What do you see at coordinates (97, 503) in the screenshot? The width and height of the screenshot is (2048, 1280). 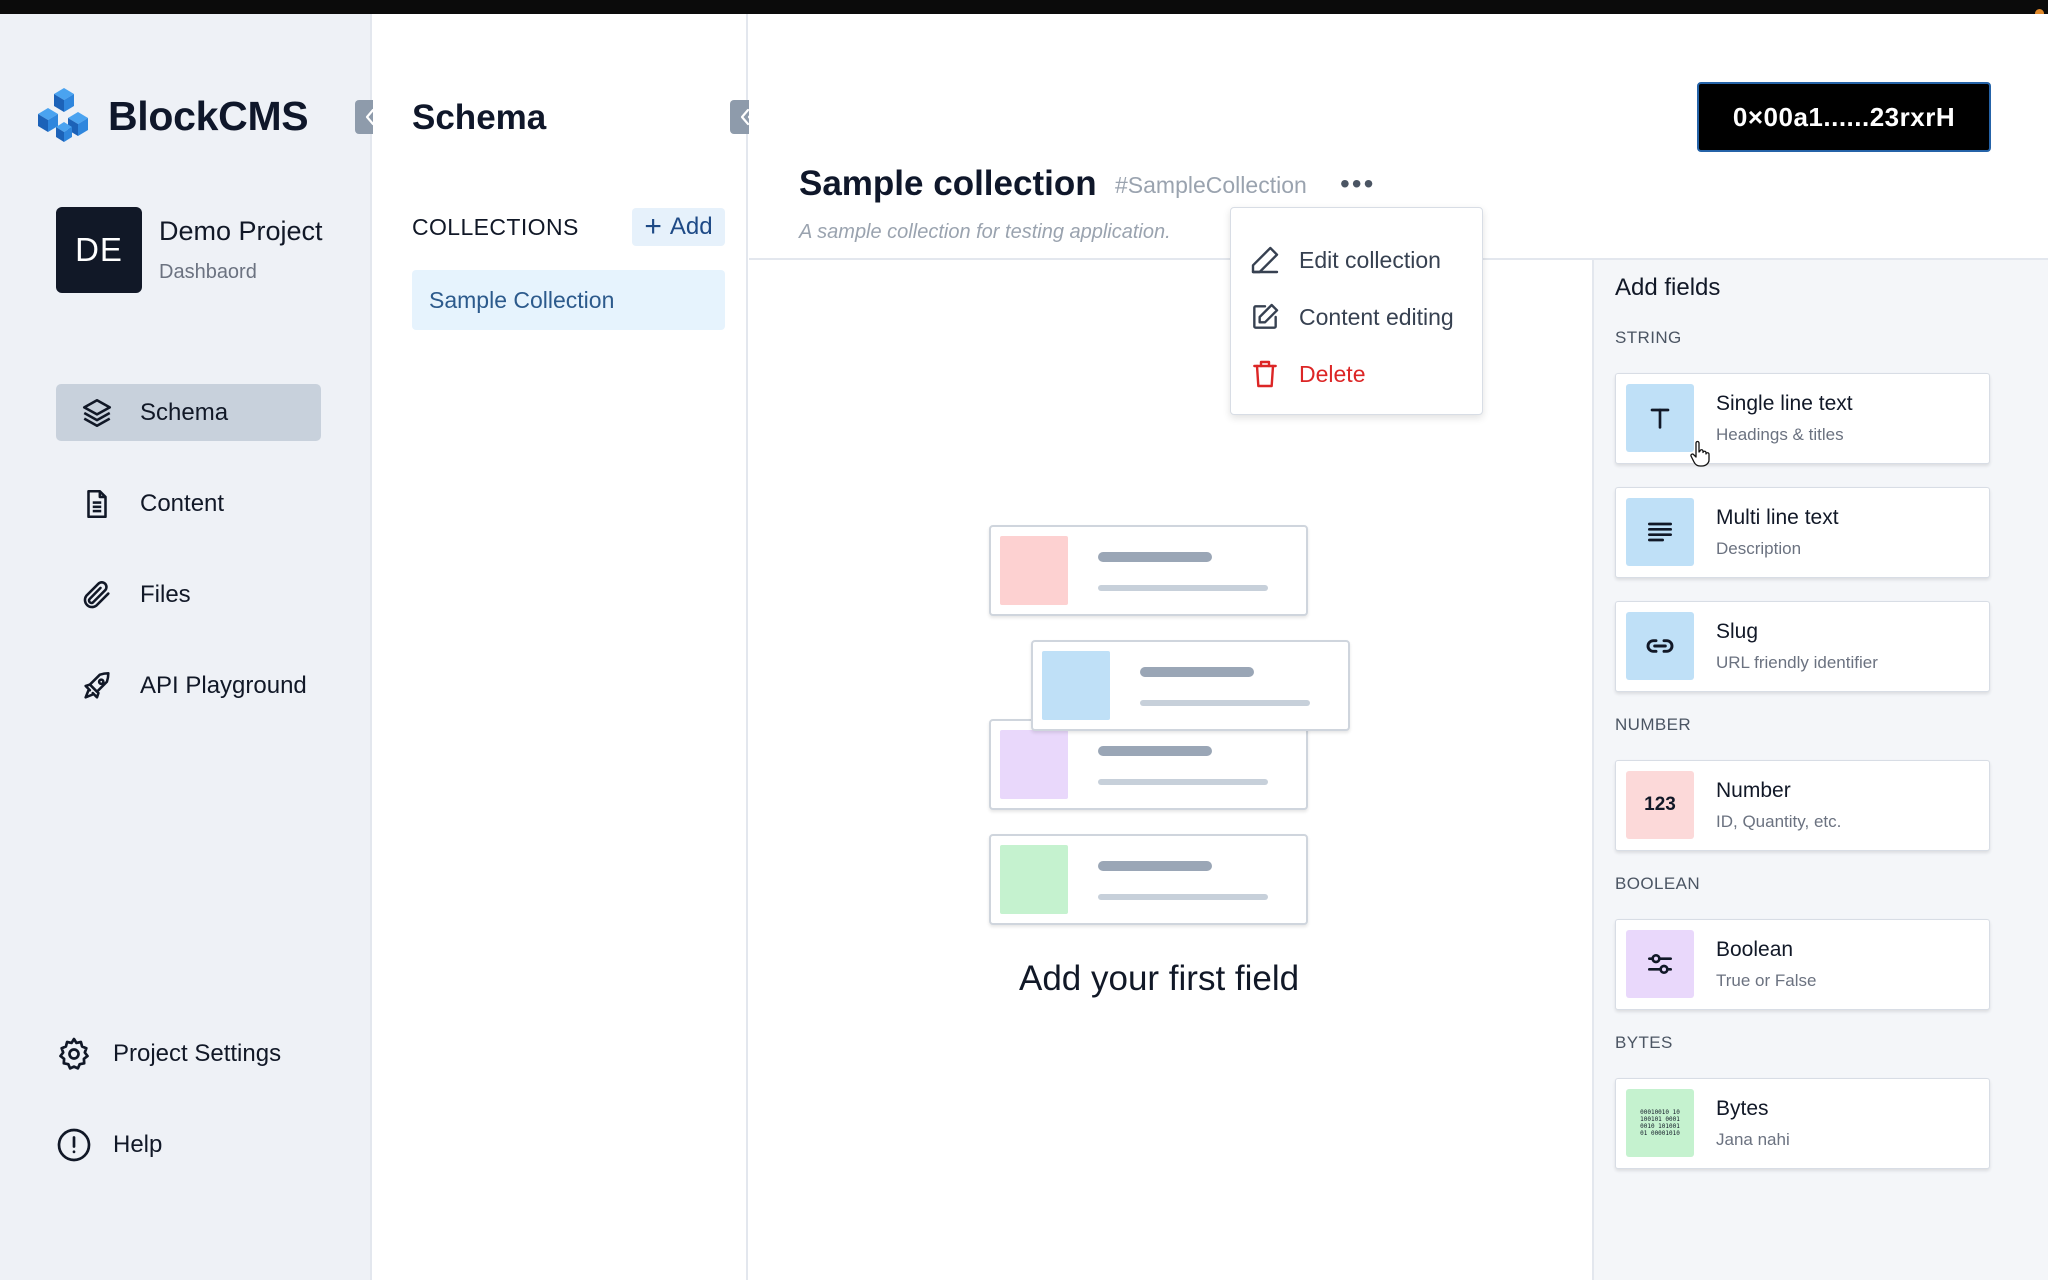 I see `document-icon` at bounding box center [97, 503].